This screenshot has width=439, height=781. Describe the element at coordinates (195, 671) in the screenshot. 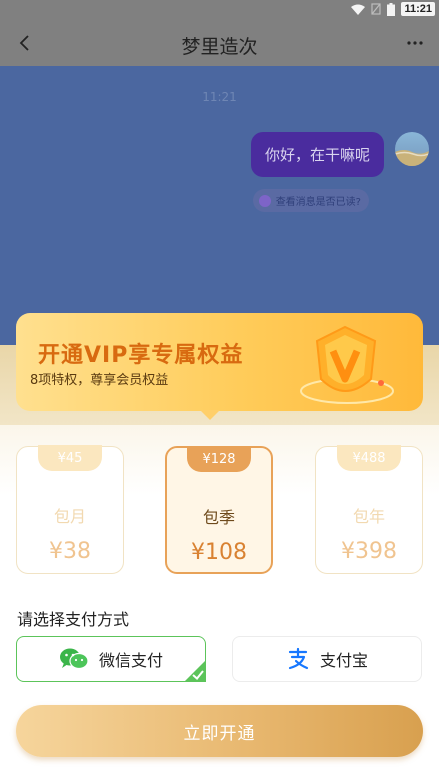

I see `selected-check-icon` at that location.